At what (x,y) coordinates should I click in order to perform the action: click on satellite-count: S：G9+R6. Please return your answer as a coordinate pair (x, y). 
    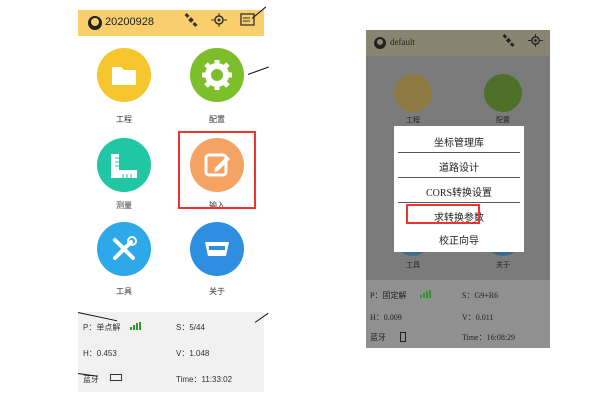
    Looking at the image, I should click on (480, 295).